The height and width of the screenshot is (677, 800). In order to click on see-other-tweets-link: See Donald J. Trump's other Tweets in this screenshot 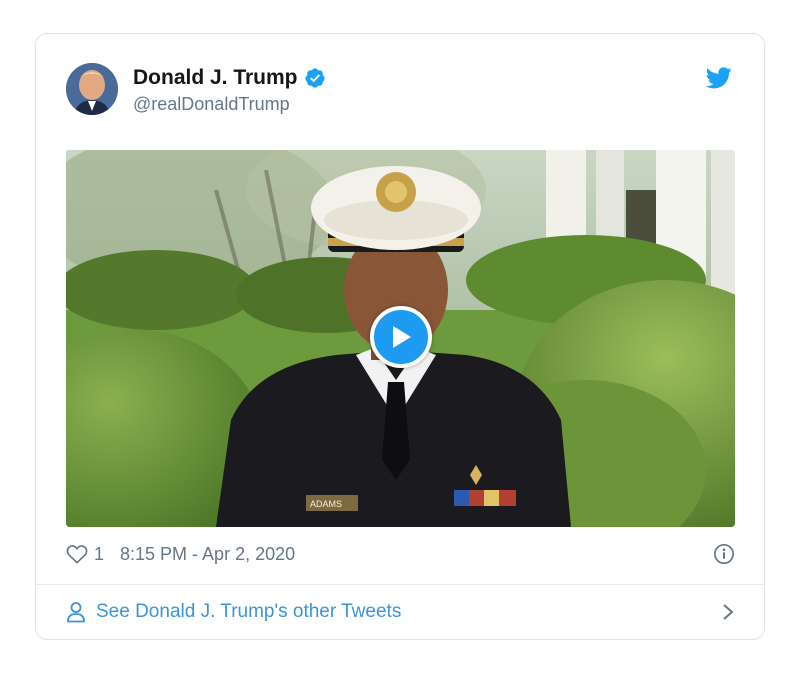, I will do `click(400, 612)`.